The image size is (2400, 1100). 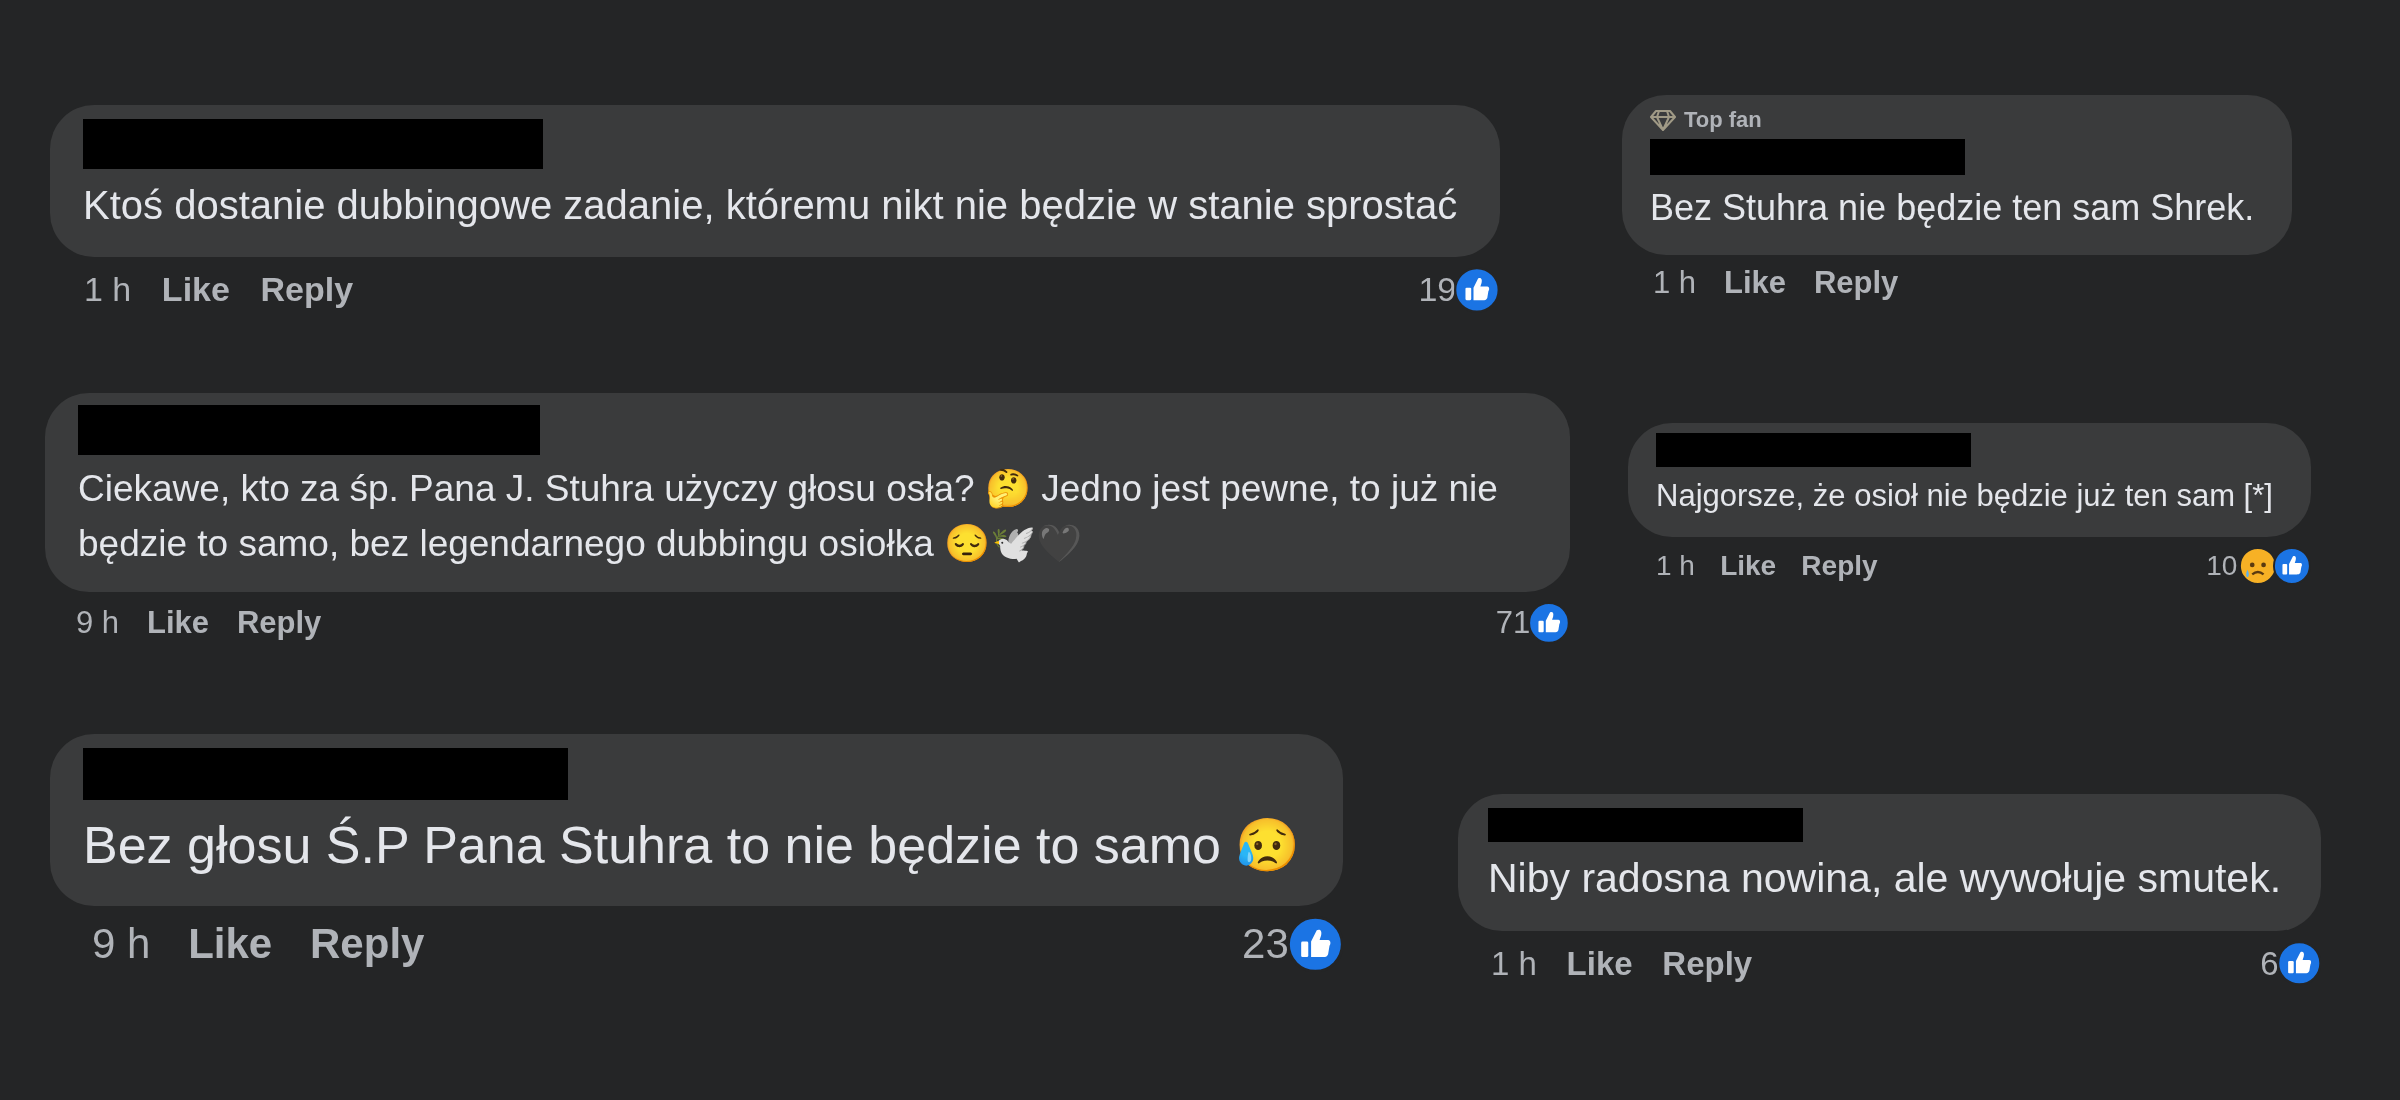 What do you see at coordinates (1513, 622) in the screenshot?
I see `reaction-count: 71` at bounding box center [1513, 622].